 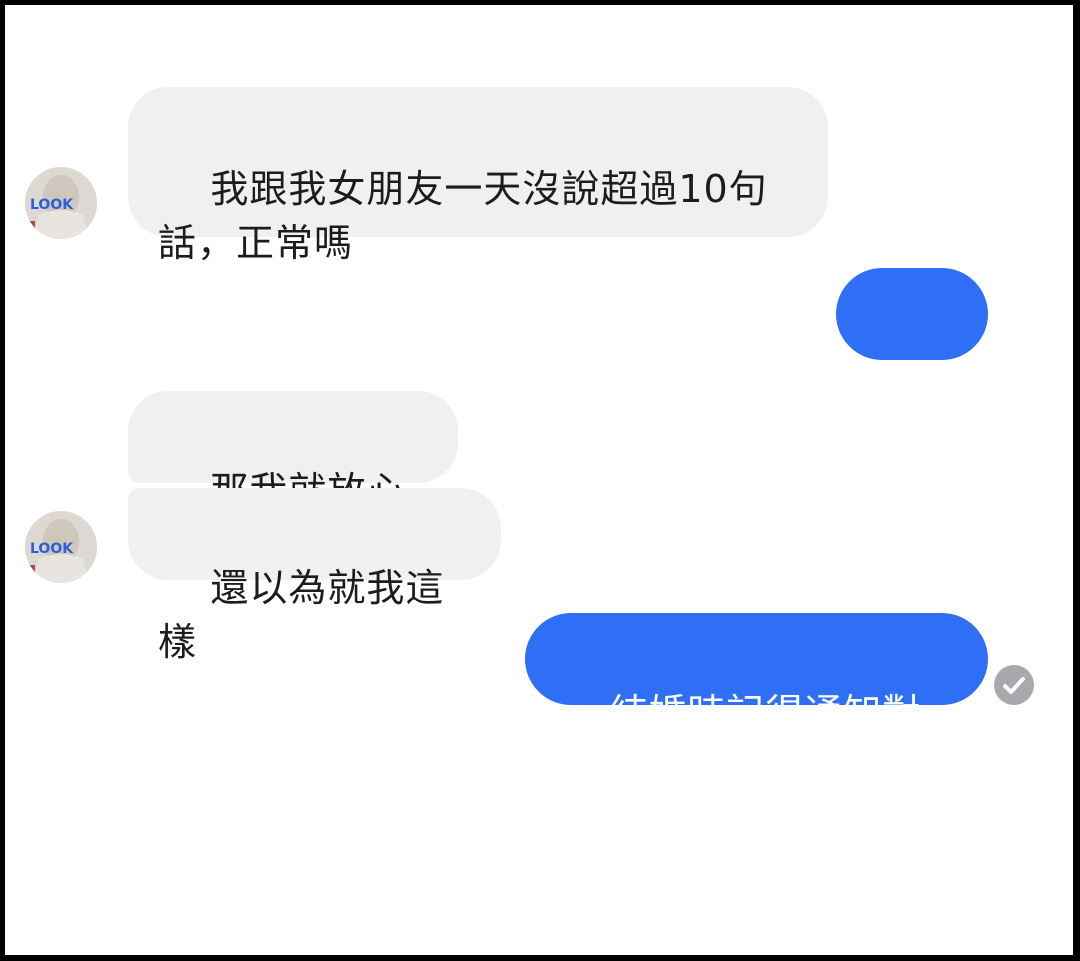 I want to click on incoming-message-bubble: 那我就放心了, so click(x=293, y=479).